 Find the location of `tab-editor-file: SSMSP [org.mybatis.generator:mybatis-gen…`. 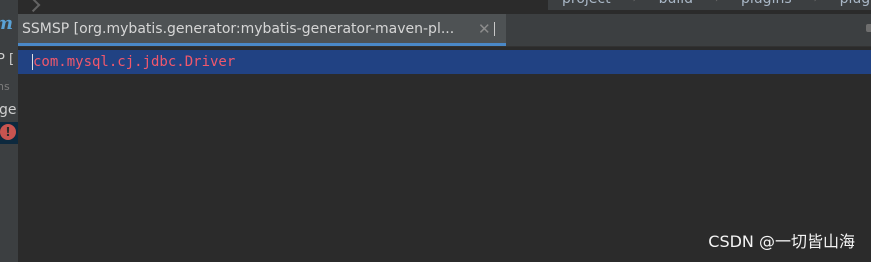

tab-editor-file: SSMSP [org.mybatis.generator:mybatis-gen… is located at coordinates (262, 30).